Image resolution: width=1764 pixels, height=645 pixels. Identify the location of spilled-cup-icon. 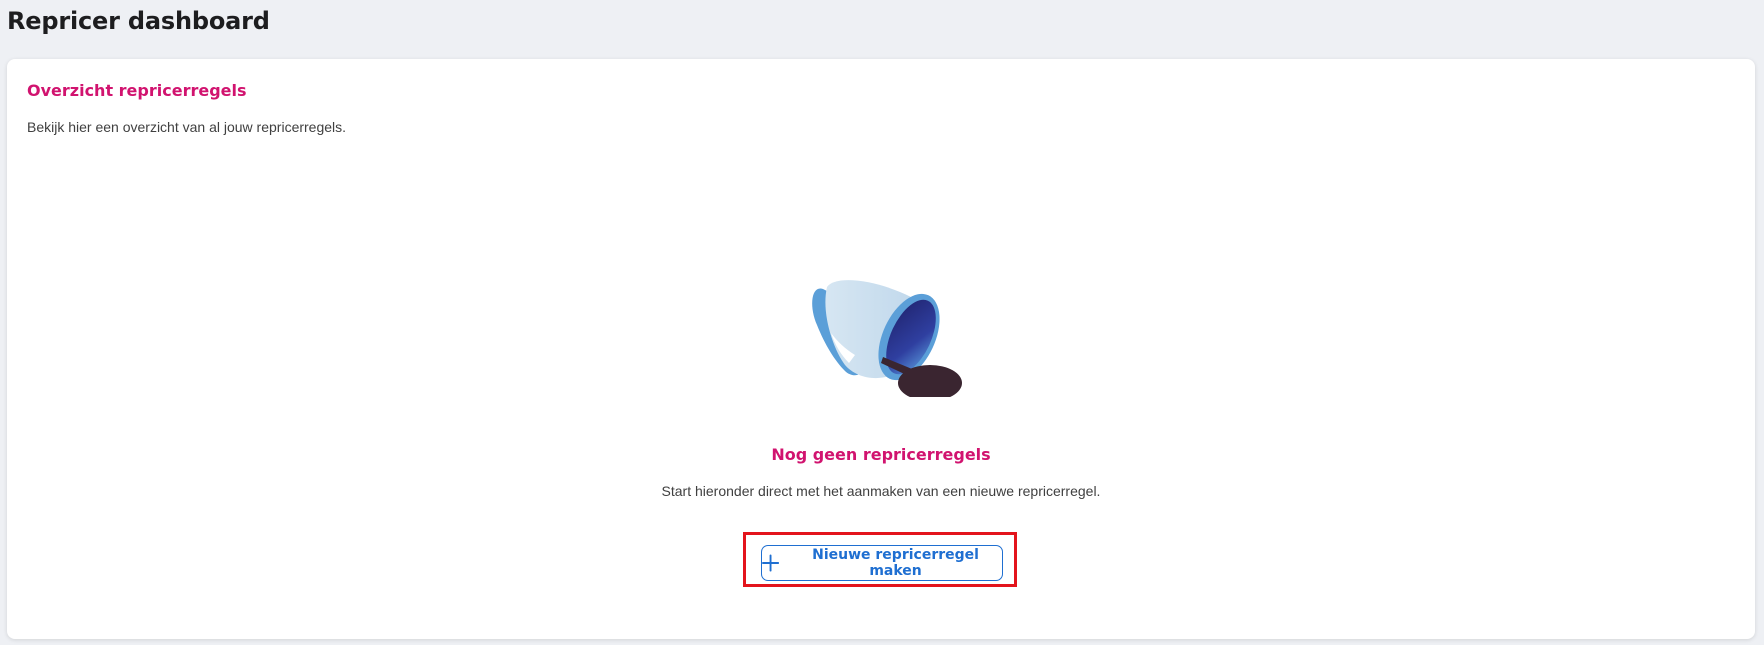
(887, 338).